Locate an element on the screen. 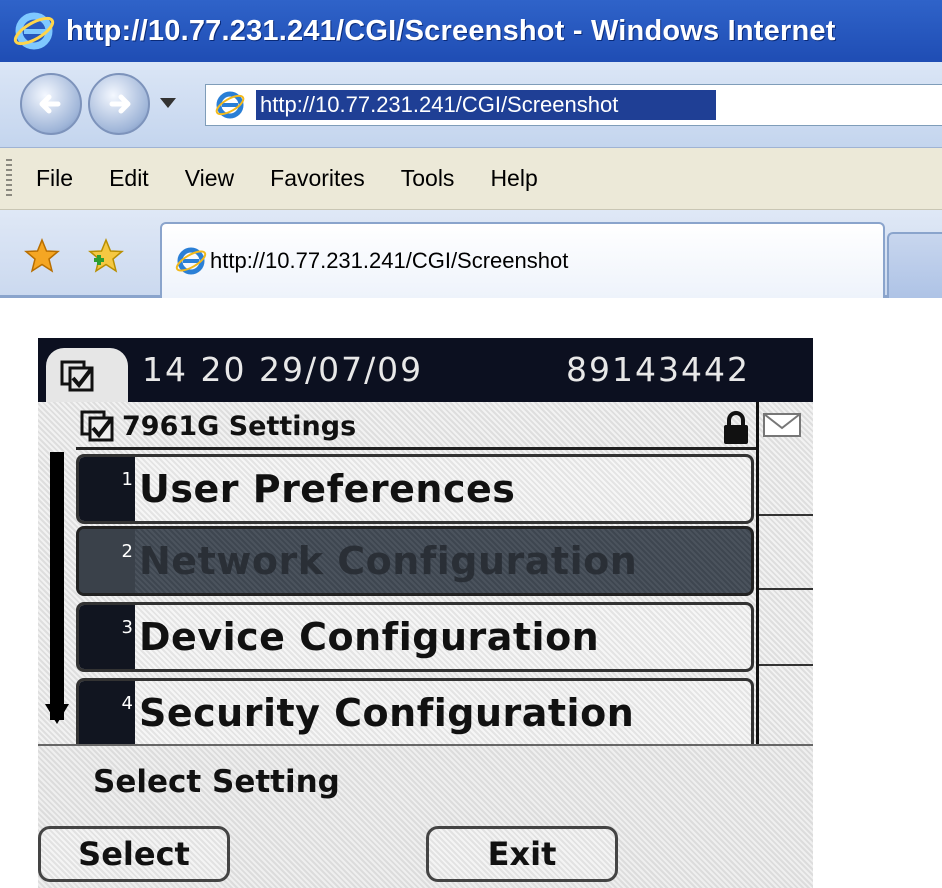  menu-view: View is located at coordinates (209, 178).